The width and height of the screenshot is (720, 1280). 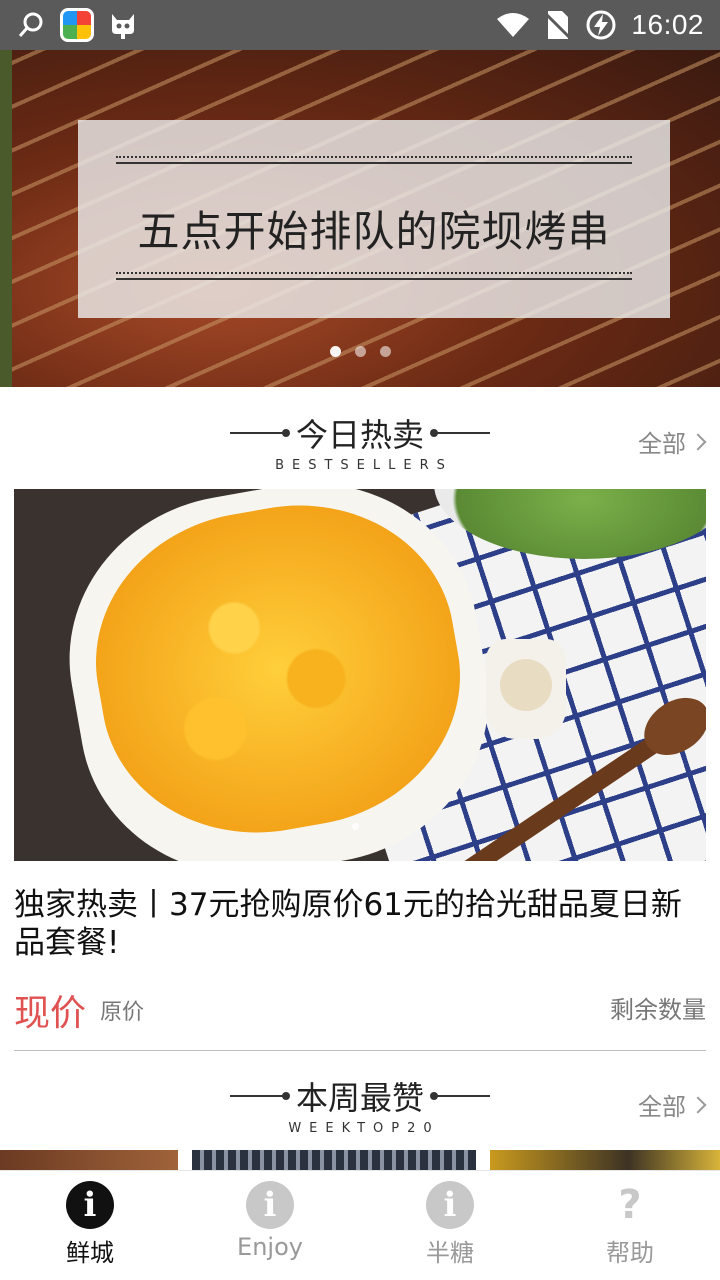 I want to click on status-bar-left, so click(x=77, y=25).